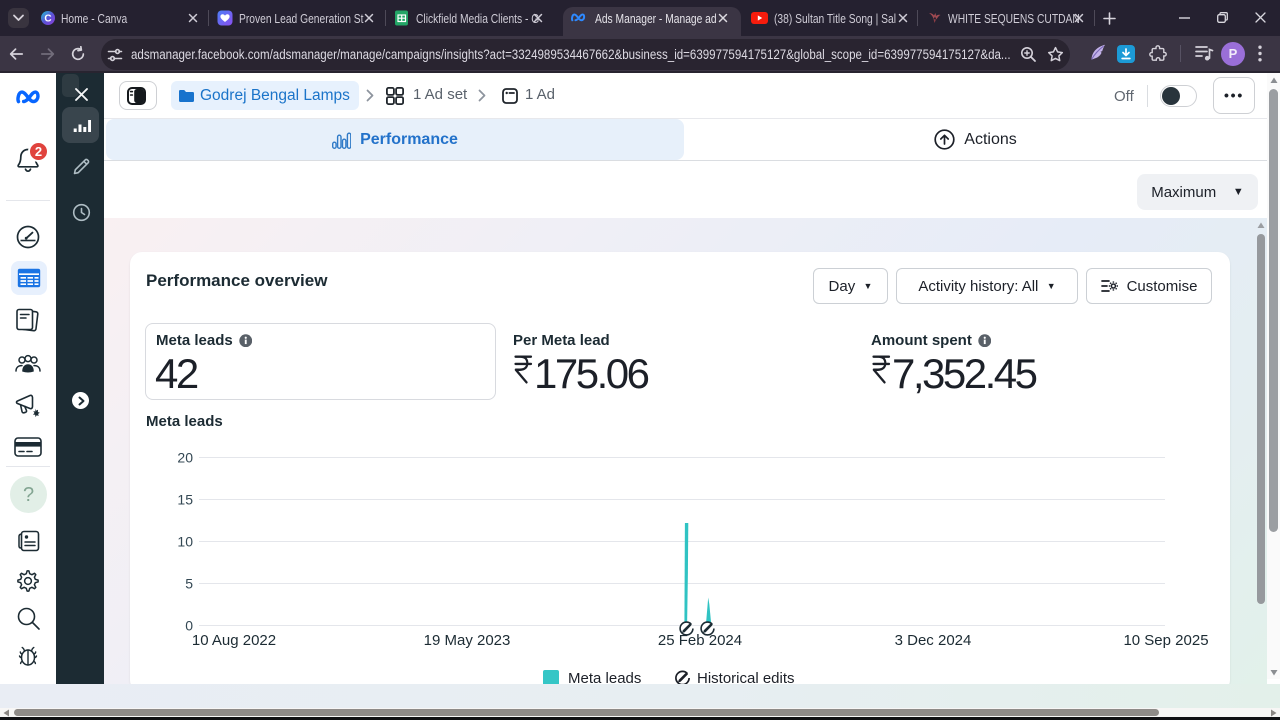 The image size is (1280, 720). I want to click on svg-text: 15, so click(185, 500).